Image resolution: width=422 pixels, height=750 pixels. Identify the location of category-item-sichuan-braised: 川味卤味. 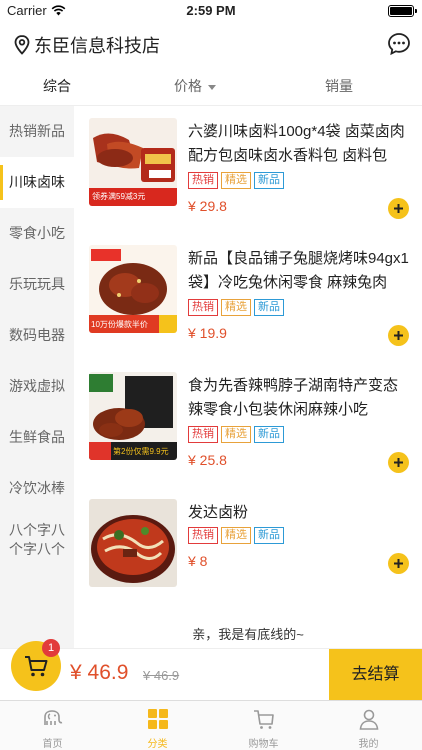
(37, 182).